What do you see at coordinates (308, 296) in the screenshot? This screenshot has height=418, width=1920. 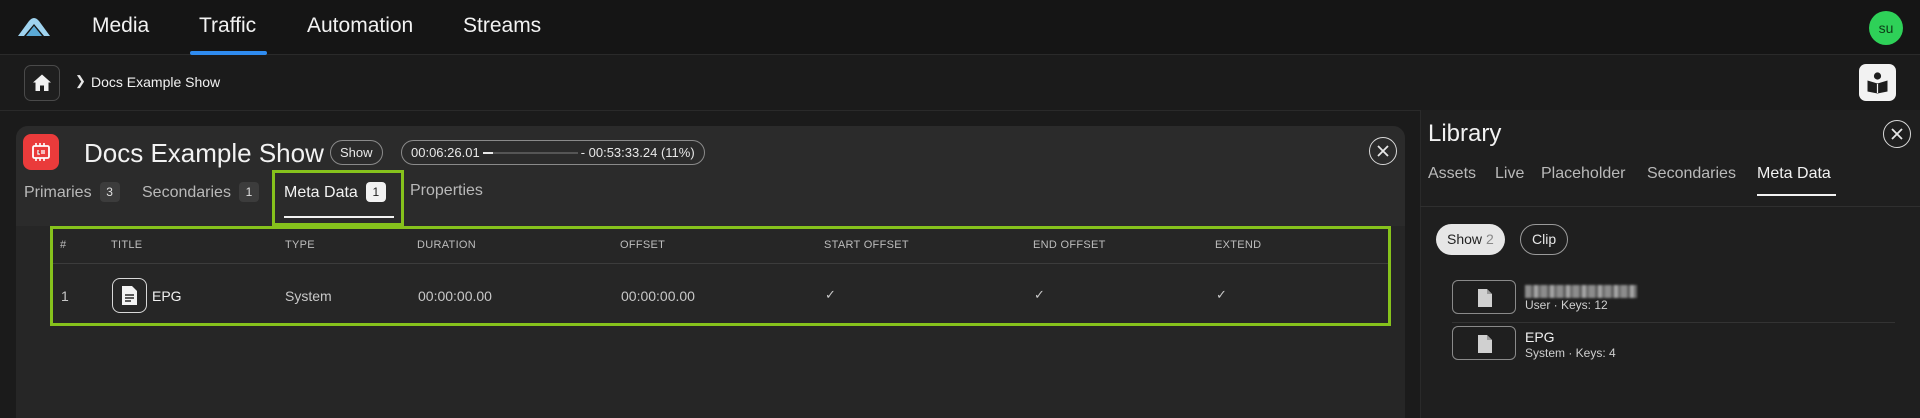 I see `row-type: System` at bounding box center [308, 296].